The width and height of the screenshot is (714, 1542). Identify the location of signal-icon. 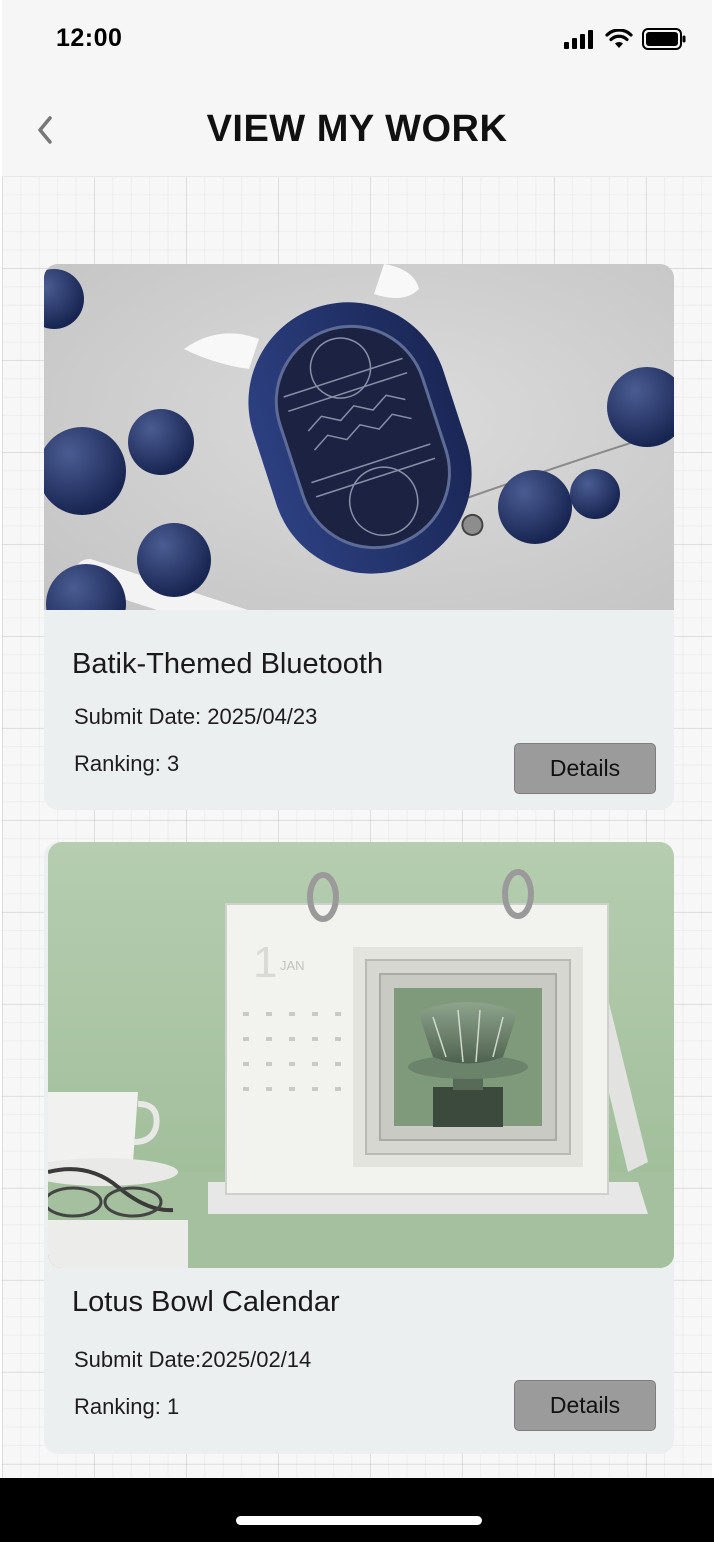
(578, 39).